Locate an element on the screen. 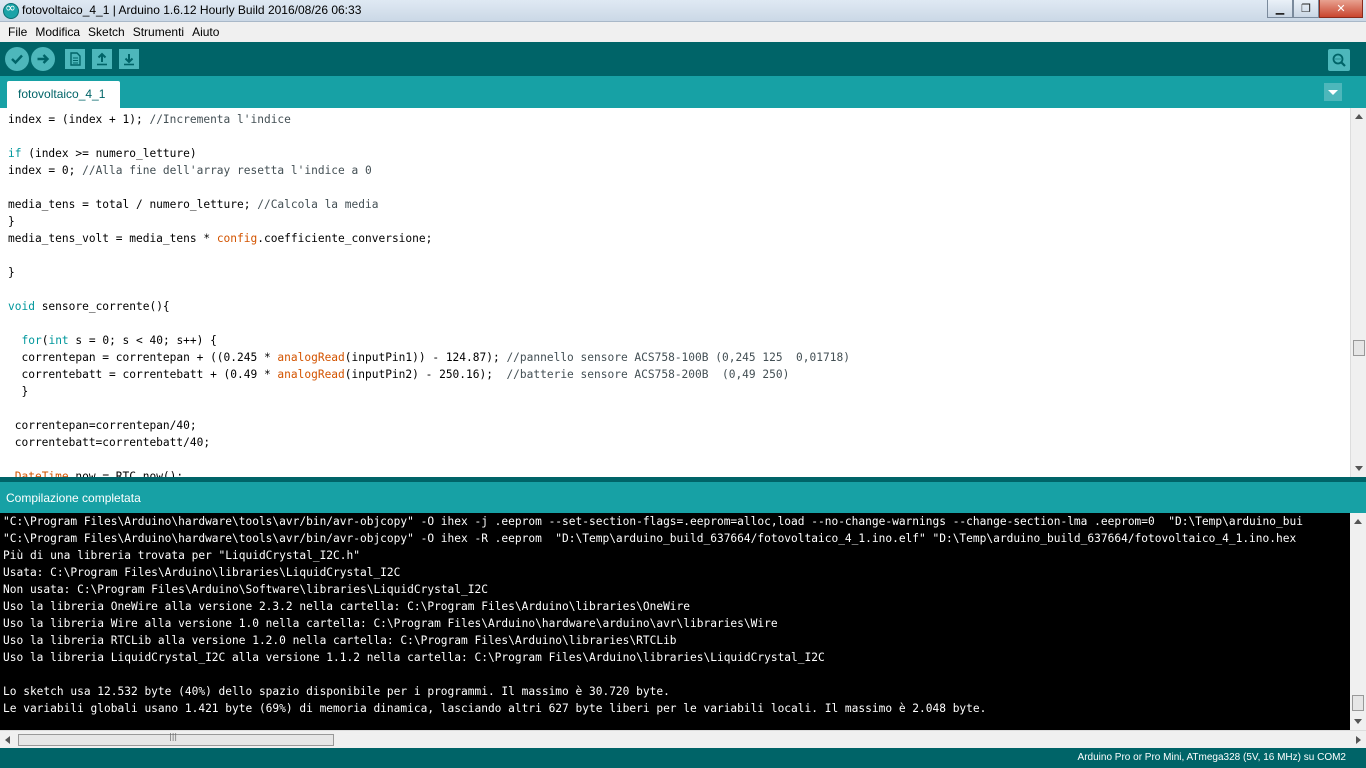 The height and width of the screenshot is (768, 1366). open-button is located at coordinates (102, 59).